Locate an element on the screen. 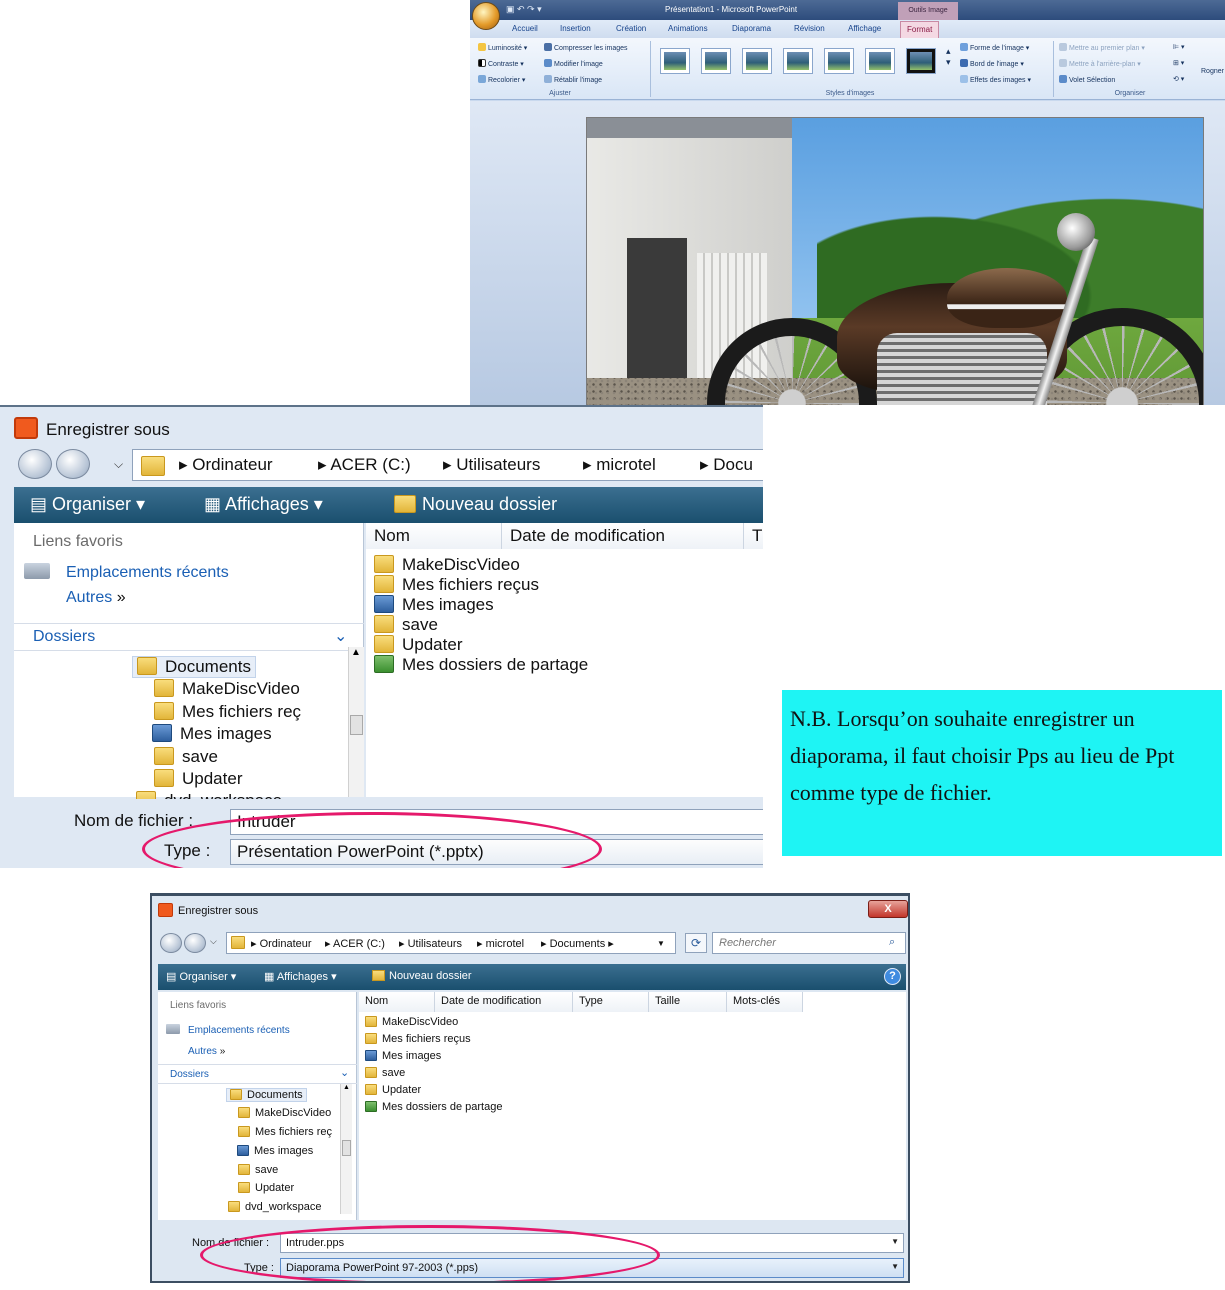  filename-input: Intruder is located at coordinates (496, 822).